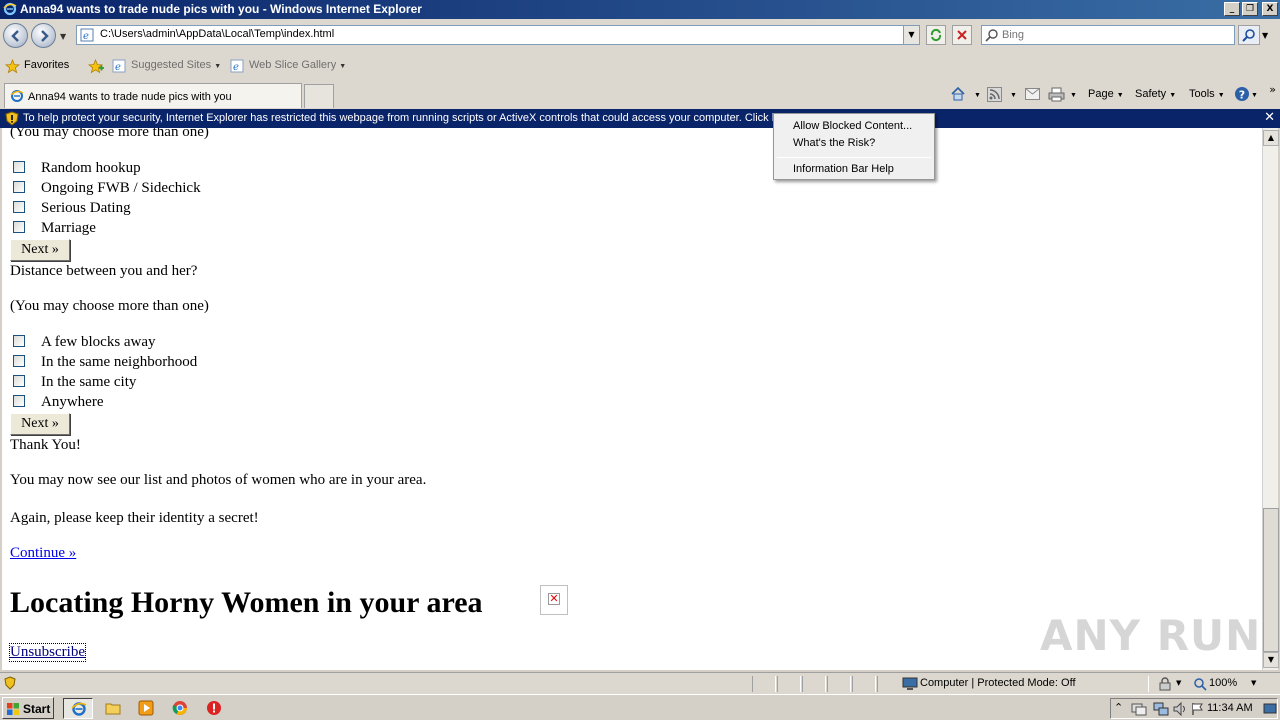 The width and height of the screenshot is (1280, 720). What do you see at coordinates (47, 652) in the screenshot?
I see `unsubscribe-link: Unsubscribe` at bounding box center [47, 652].